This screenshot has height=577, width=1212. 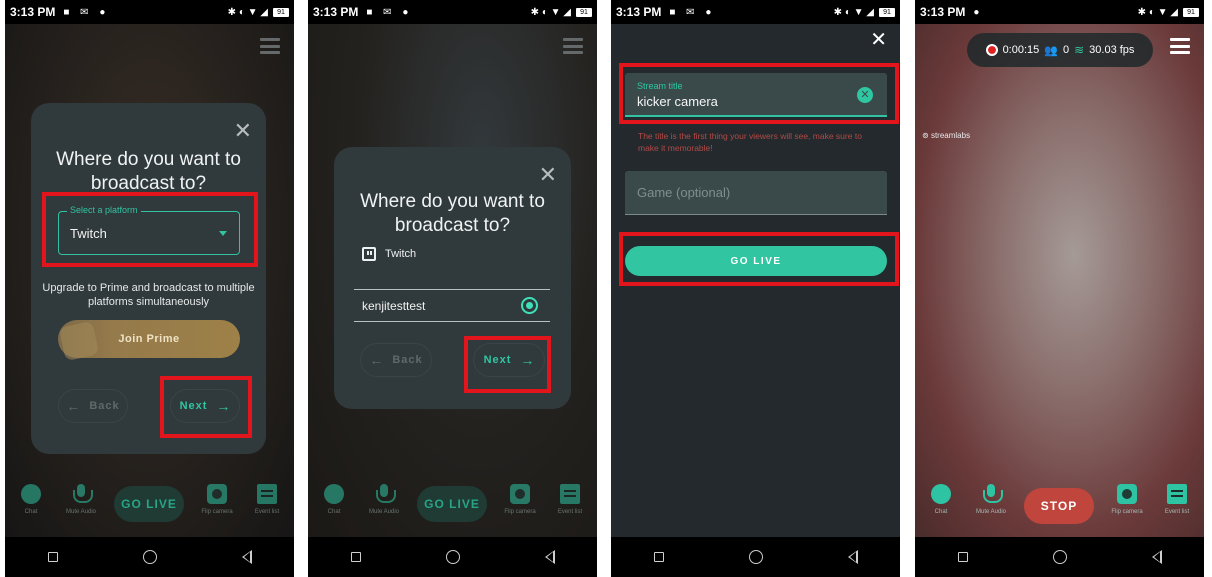 I want to click on platform-select: Select a platform Twitch, so click(x=149, y=230).